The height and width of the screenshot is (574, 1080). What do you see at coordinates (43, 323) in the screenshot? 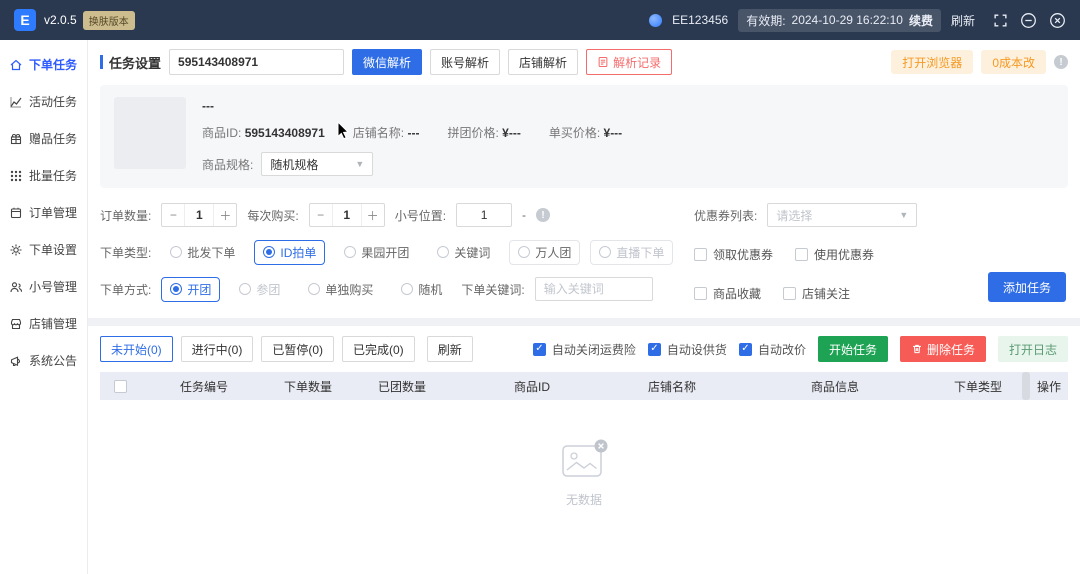
I see `sidebar-item-shop-manage: 店铺管理` at bounding box center [43, 323].